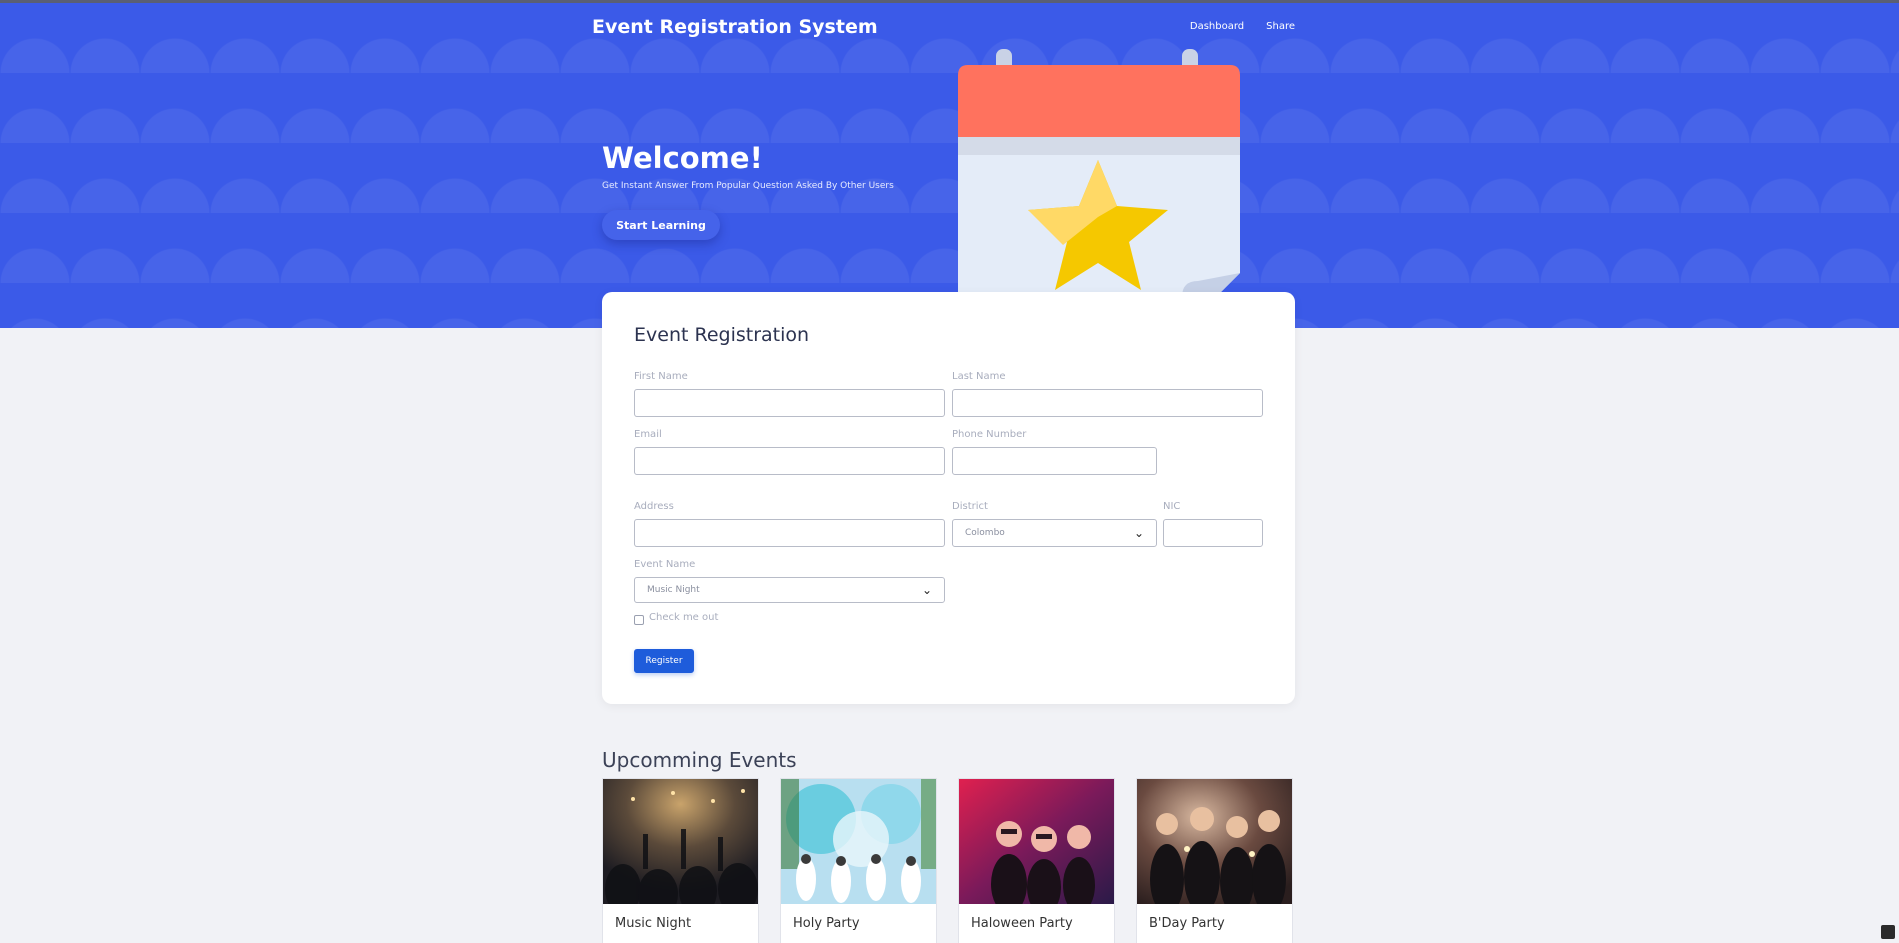  Describe the element at coordinates (1214, 841) in the screenshot. I see `birthday-party-photo` at that location.